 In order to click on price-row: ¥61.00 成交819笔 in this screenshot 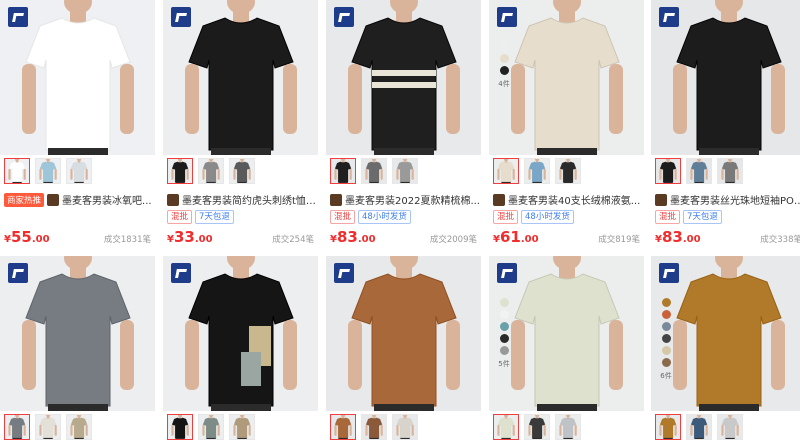, I will do `click(566, 237)`.